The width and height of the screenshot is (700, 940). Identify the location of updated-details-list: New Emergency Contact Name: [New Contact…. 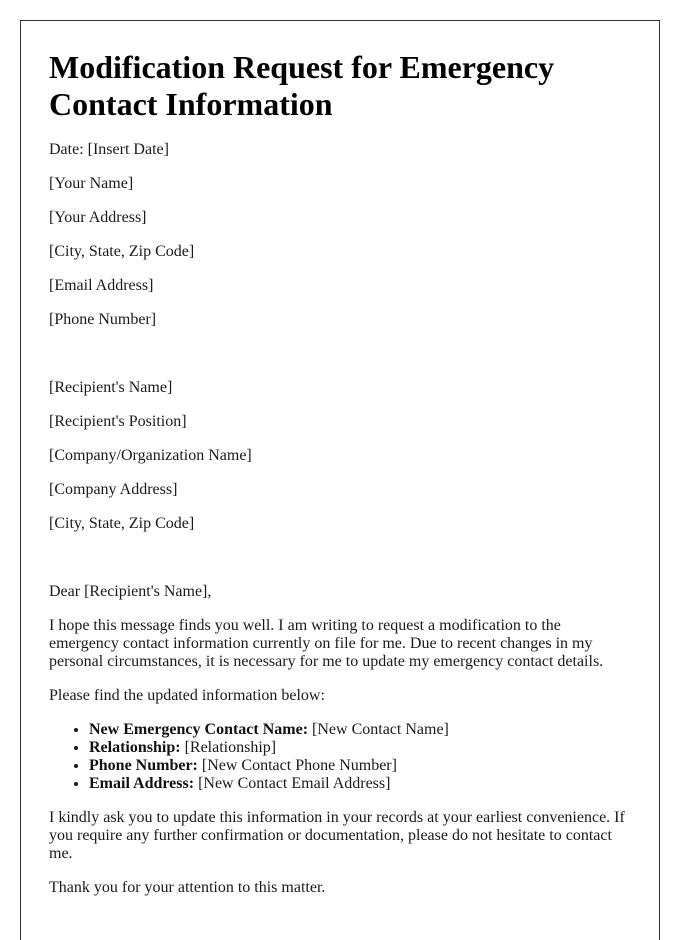
(340, 757).